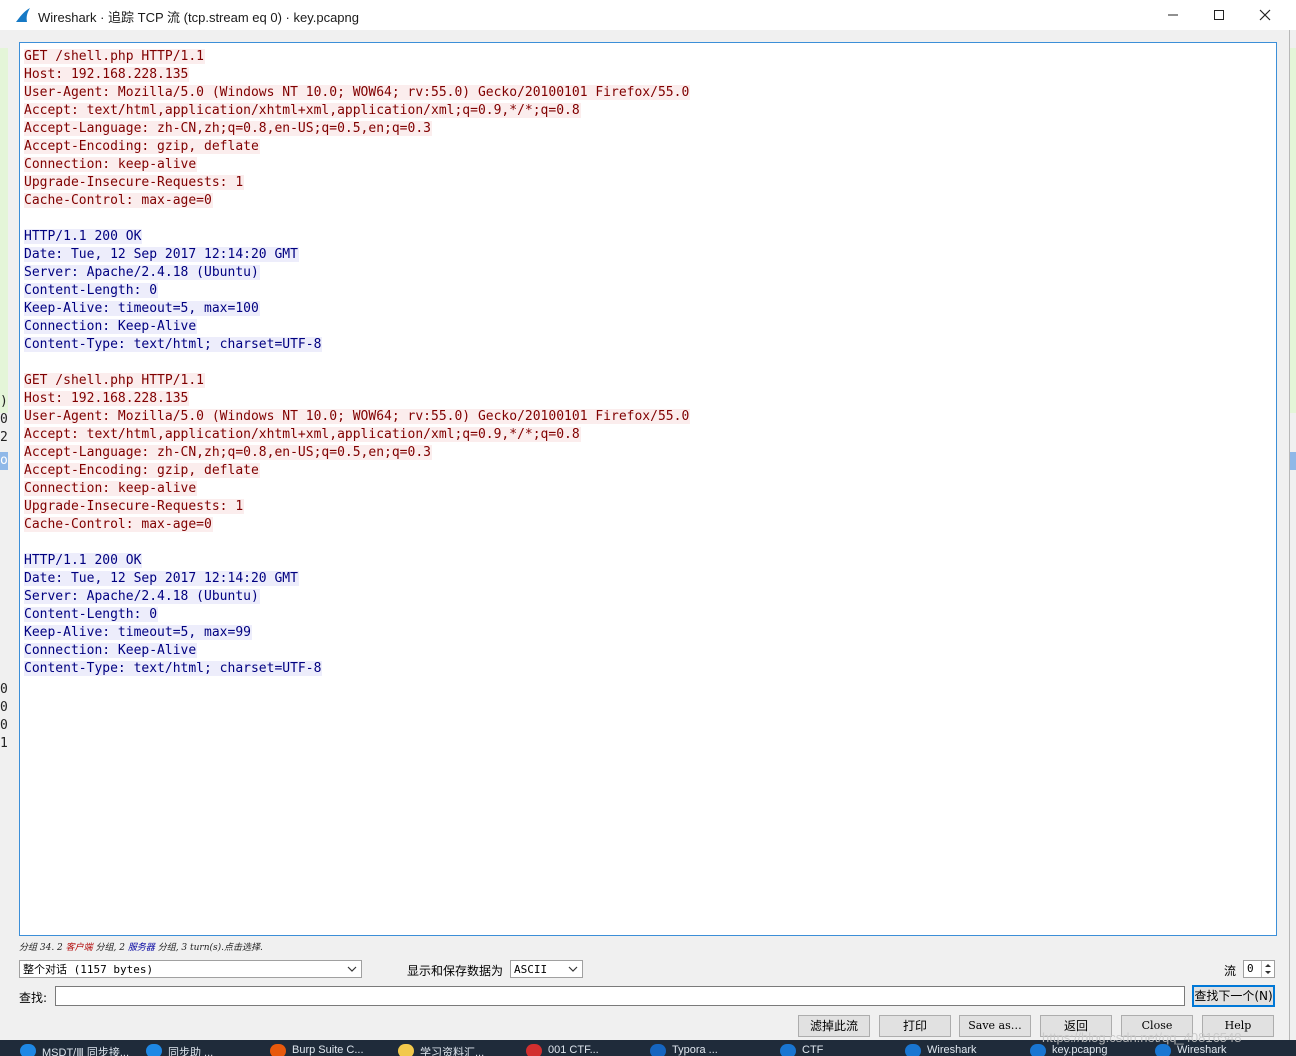 The image size is (1296, 1056). I want to click on stream-line-server: Keep-Alive: timeout=5, max=100, so click(357, 309).